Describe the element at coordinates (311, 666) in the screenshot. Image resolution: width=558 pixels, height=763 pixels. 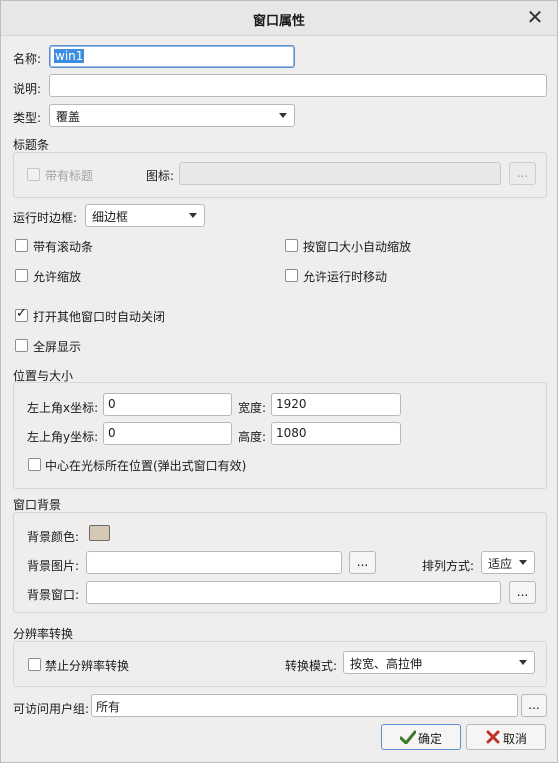
I see `mode-label: 转换模式:` at that location.